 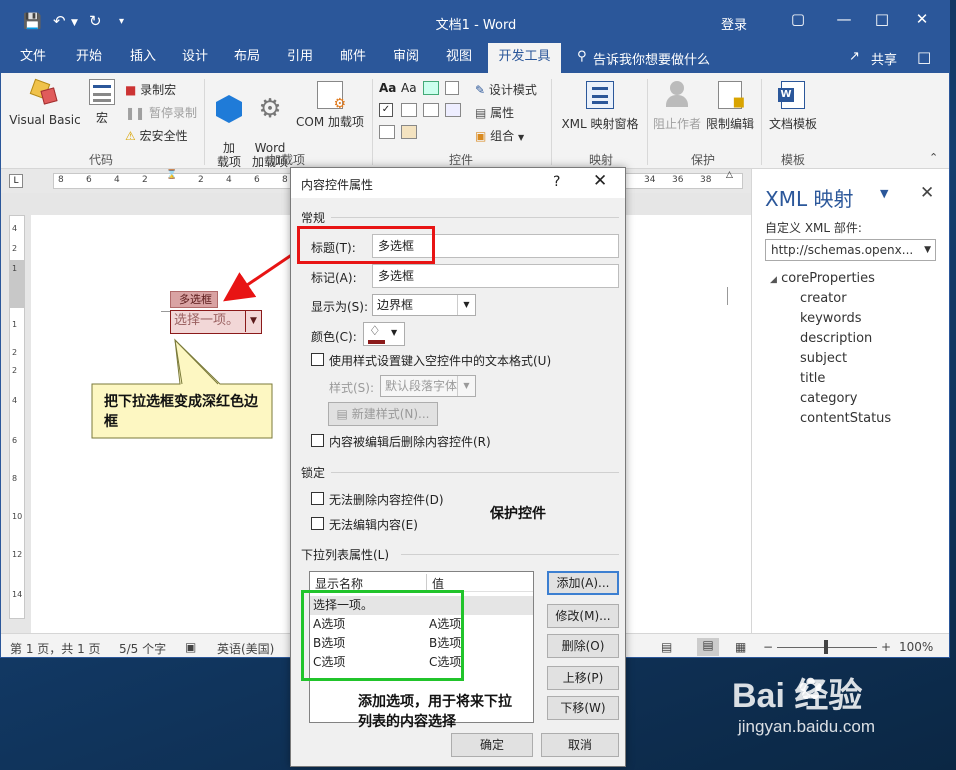 What do you see at coordinates (580, 745) in the screenshot?
I see `cancel-button: 取消` at bounding box center [580, 745].